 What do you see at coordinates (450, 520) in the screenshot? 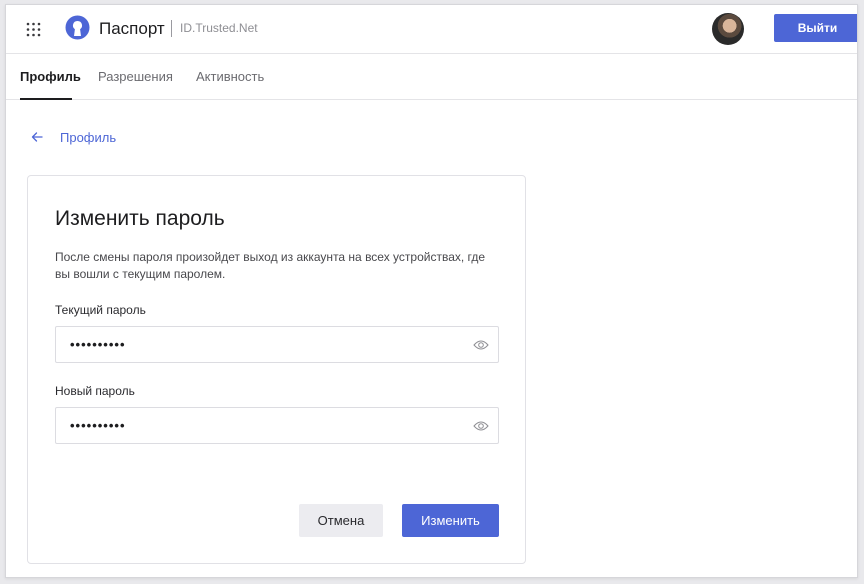
I see `change-password-button: Изменить` at bounding box center [450, 520].